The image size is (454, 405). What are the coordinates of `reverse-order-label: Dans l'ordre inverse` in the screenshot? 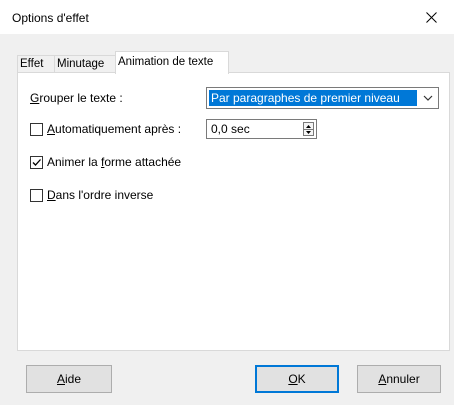 It's located at (100, 195).